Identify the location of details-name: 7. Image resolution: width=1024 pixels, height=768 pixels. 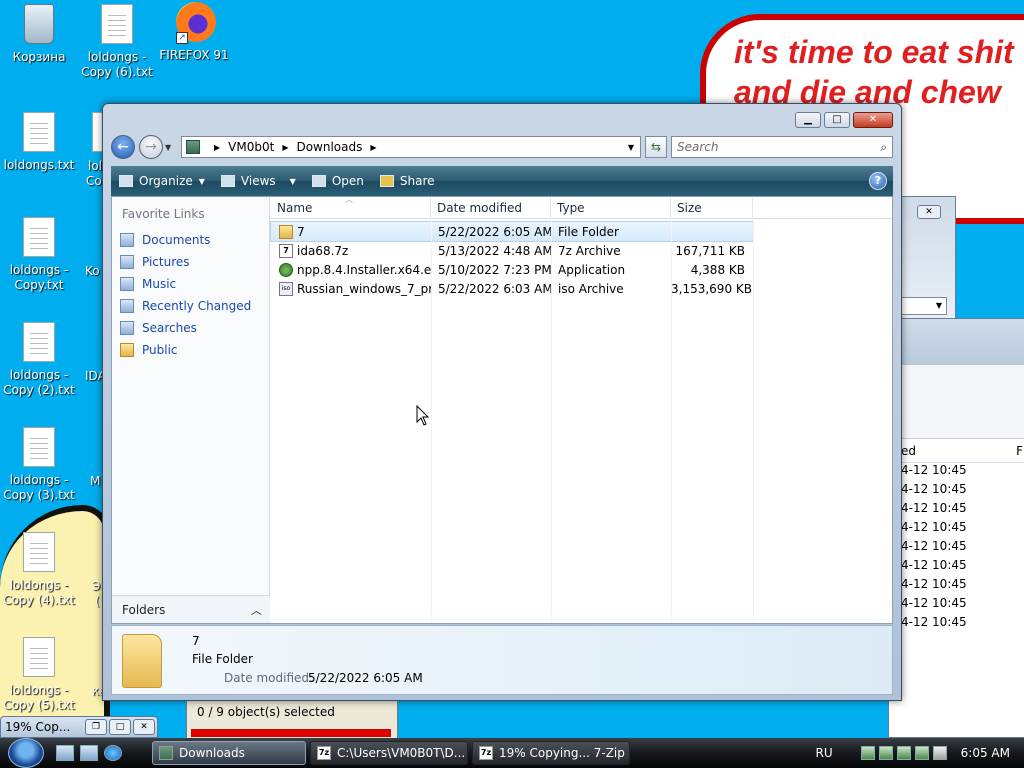
(196, 641).